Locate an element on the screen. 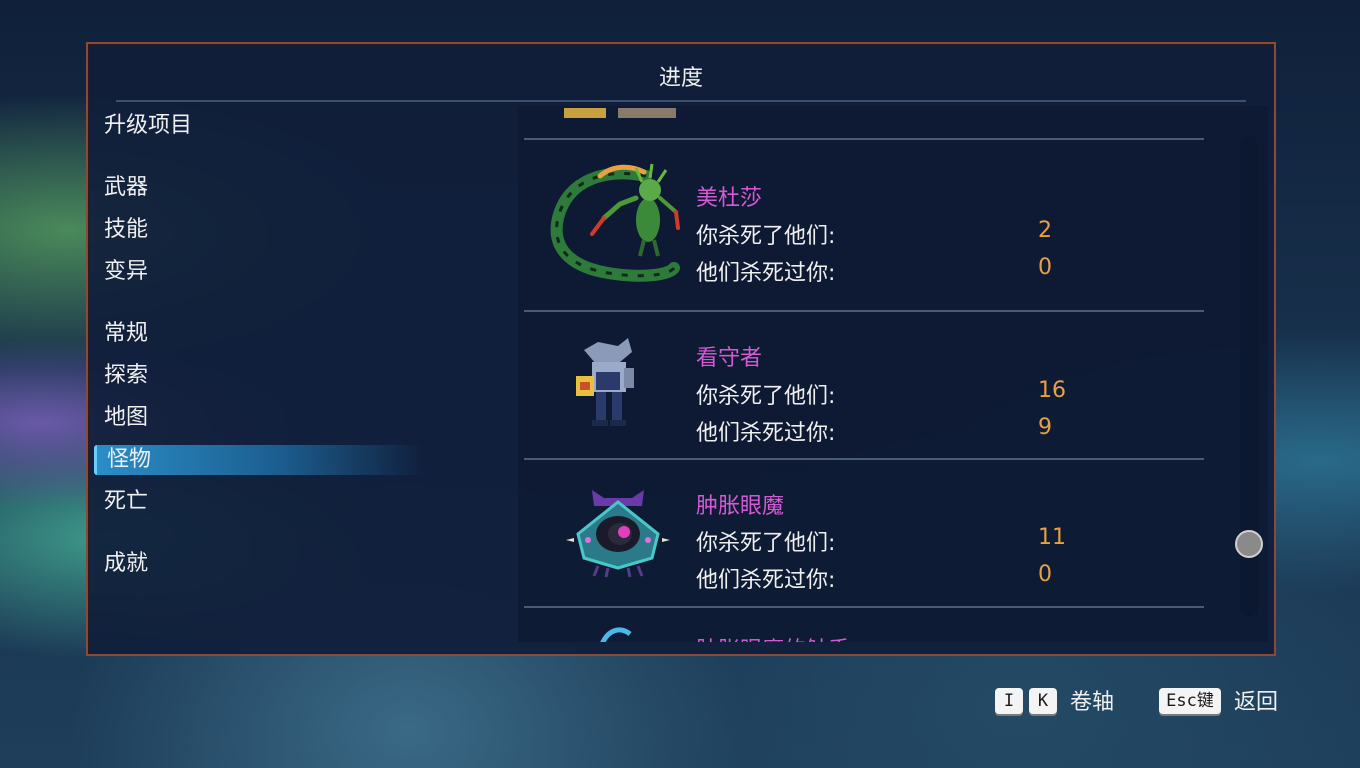 This screenshot has width=1360, height=768. nav-general: 常规 is located at coordinates (126, 334).